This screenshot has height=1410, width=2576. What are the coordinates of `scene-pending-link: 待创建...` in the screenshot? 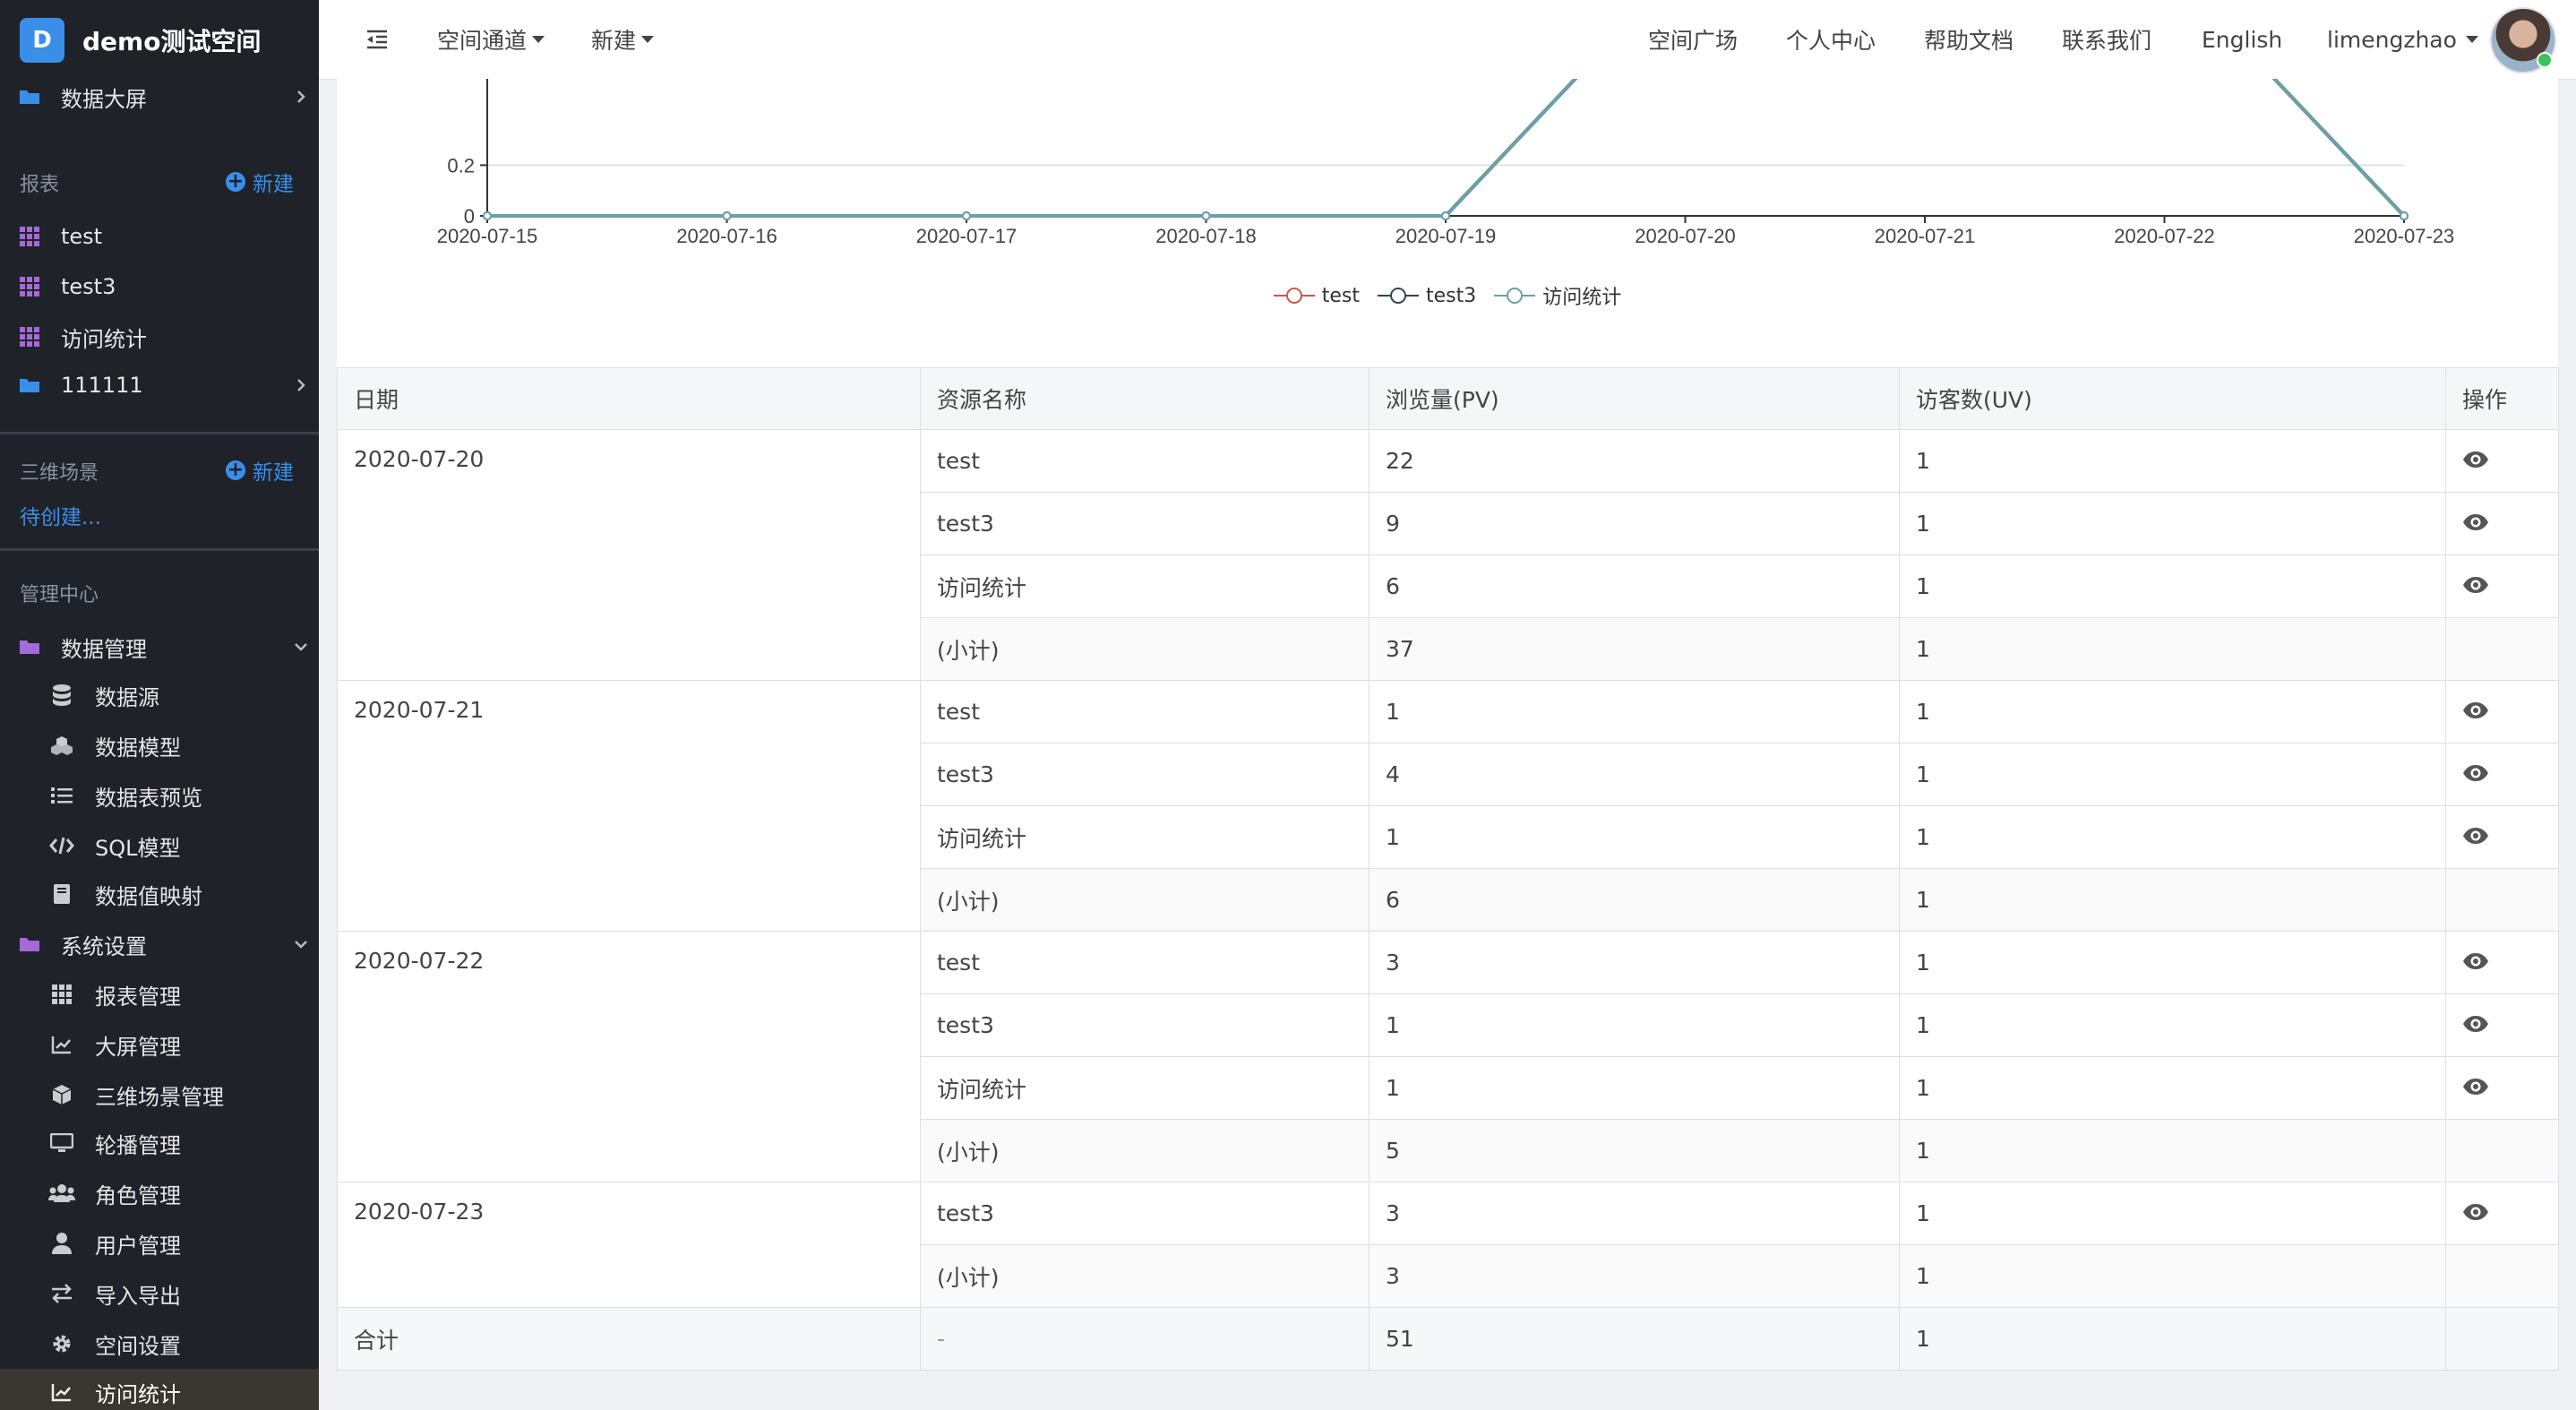 It's located at (60, 515).